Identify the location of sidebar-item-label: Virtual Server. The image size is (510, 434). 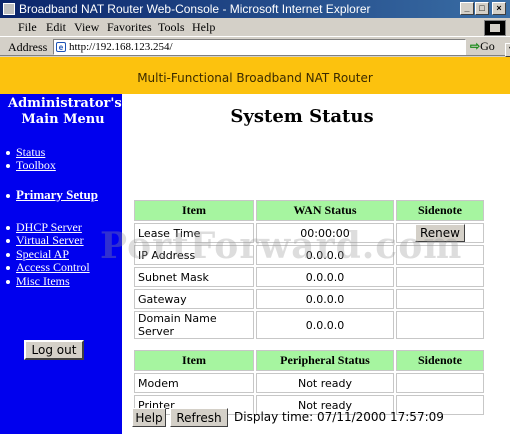
(50, 240).